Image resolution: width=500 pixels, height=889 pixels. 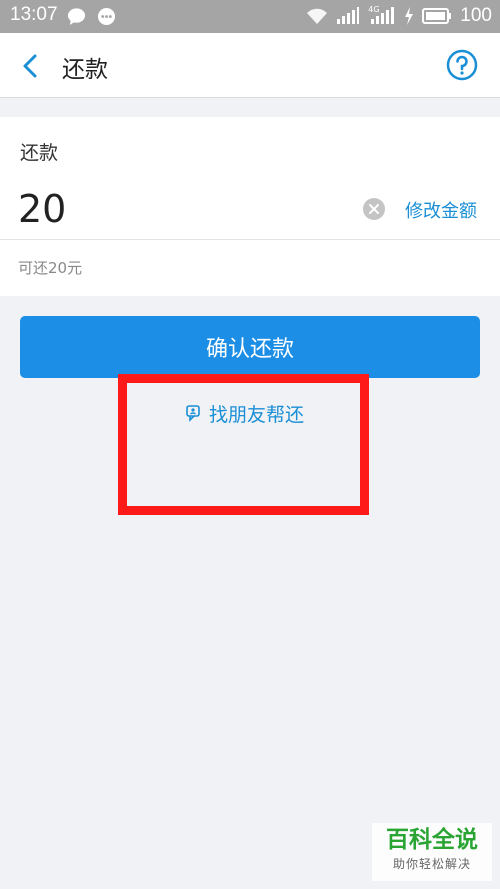 I want to click on message-bubble-icon, so click(x=76, y=17).